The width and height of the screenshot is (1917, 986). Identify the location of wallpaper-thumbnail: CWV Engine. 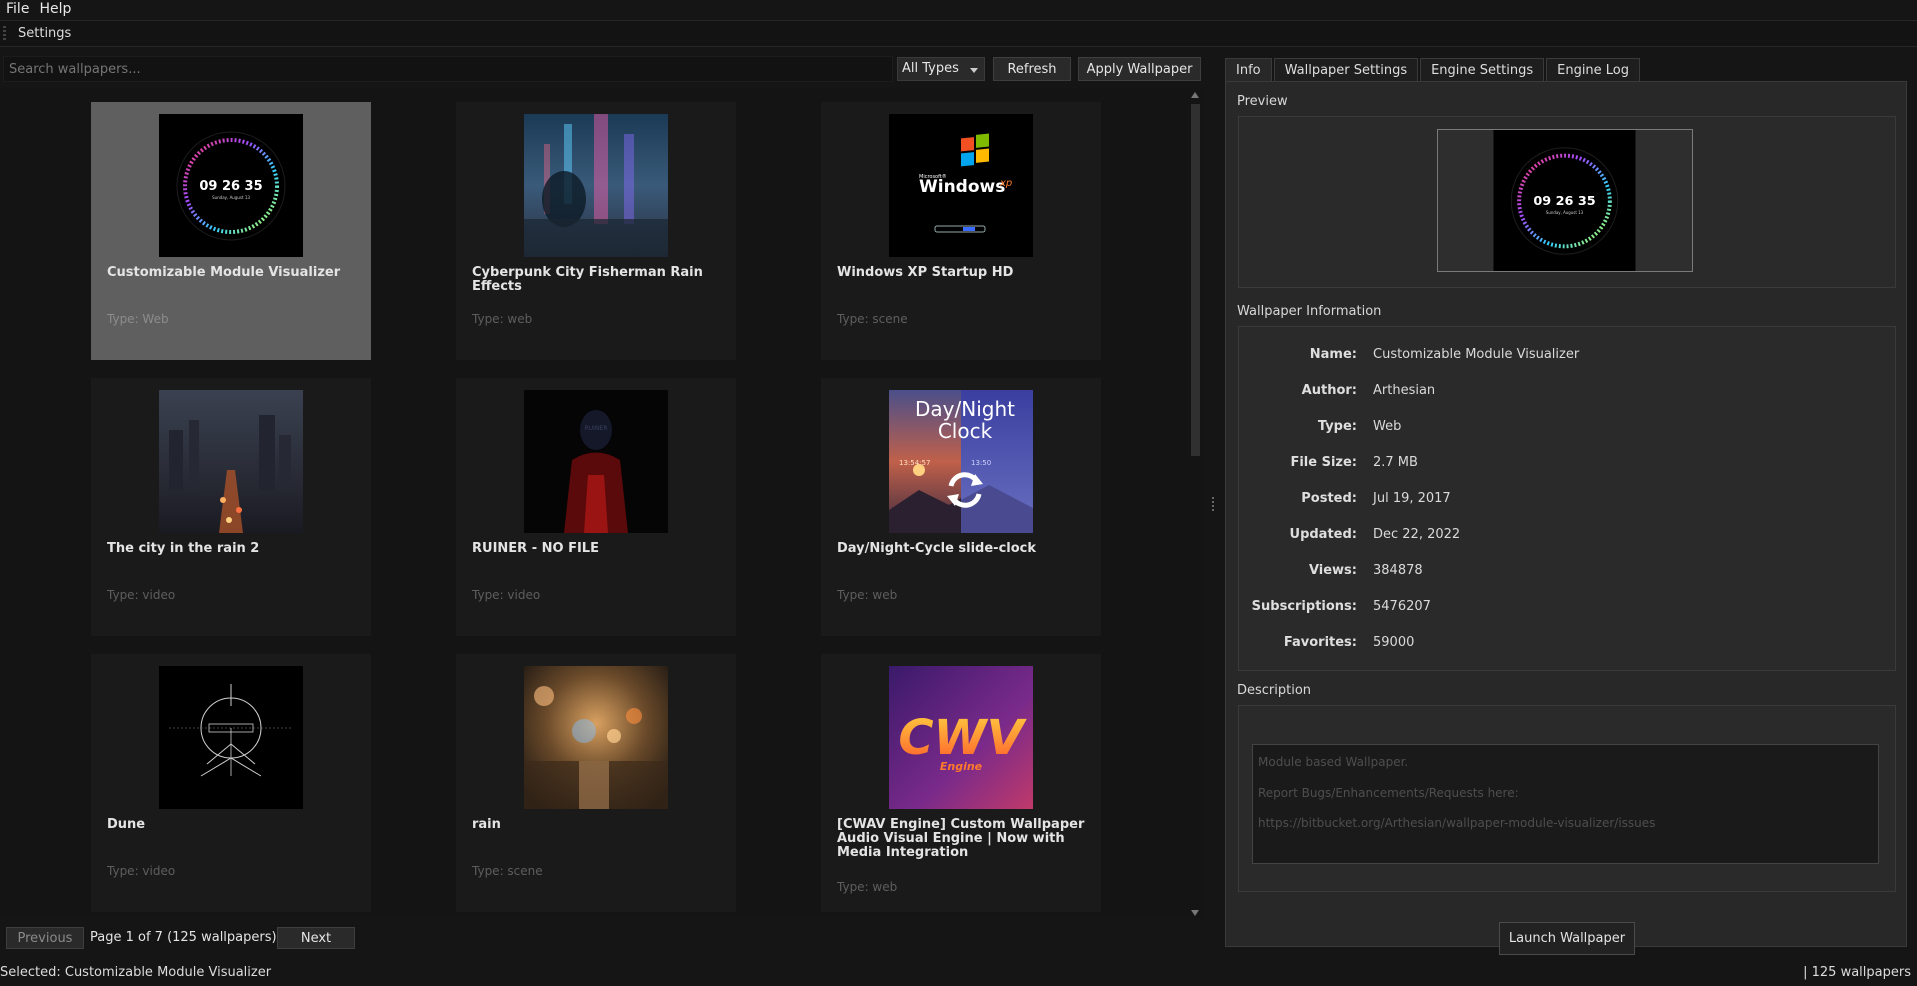
(961, 737).